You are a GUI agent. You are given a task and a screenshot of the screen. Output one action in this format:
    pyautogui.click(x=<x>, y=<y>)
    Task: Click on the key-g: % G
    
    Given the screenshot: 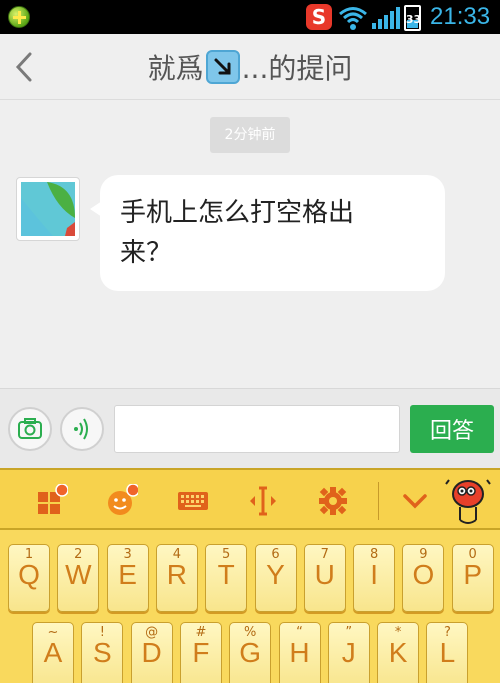 What is the action you would take?
    pyautogui.click(x=250, y=652)
    